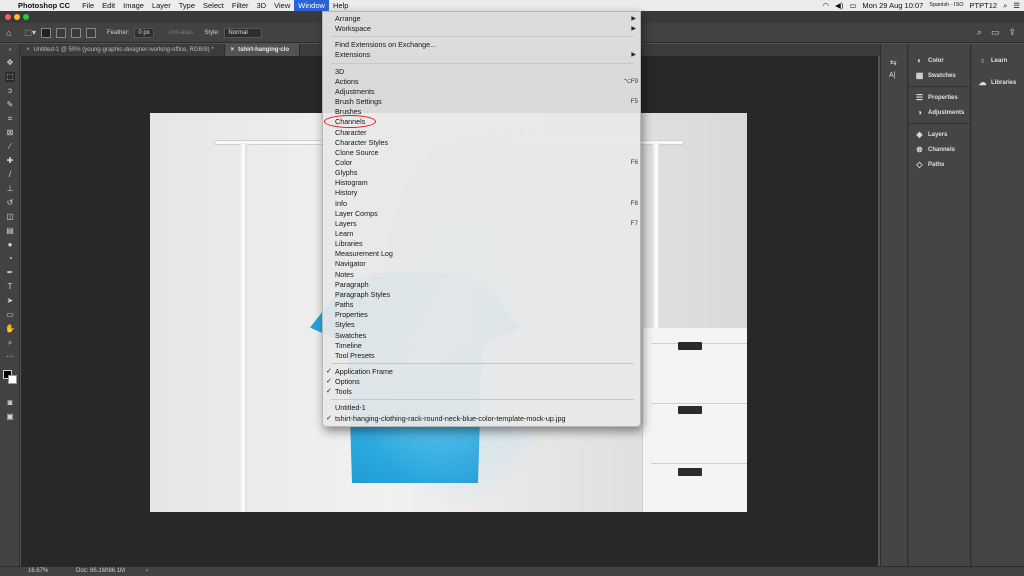 Image resolution: width=1024 pixels, height=576 pixels. I want to click on zoom-level: 16.67%, so click(38, 571).